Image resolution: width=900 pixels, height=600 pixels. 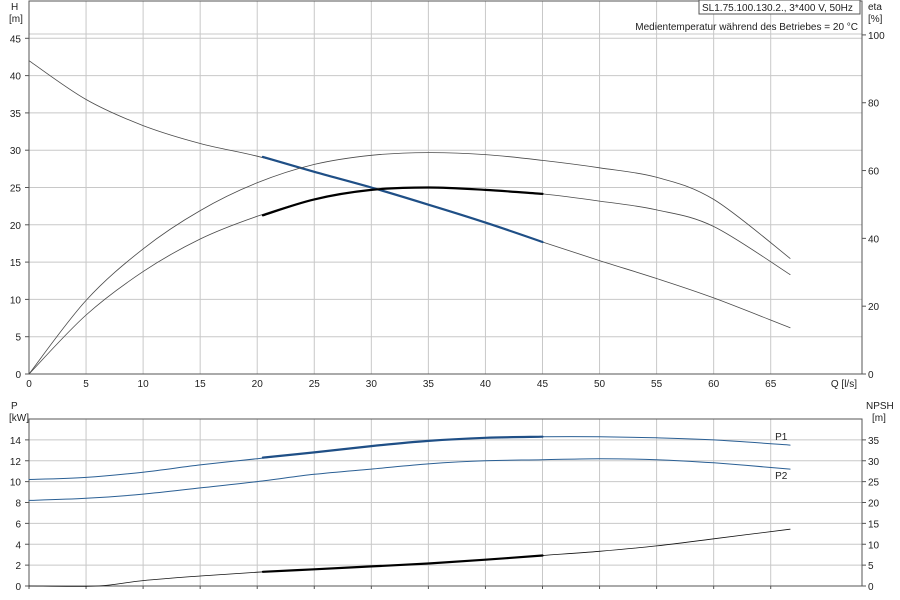 What do you see at coordinates (429, 384) in the screenshot?
I see `x-tick-7: 35` at bounding box center [429, 384].